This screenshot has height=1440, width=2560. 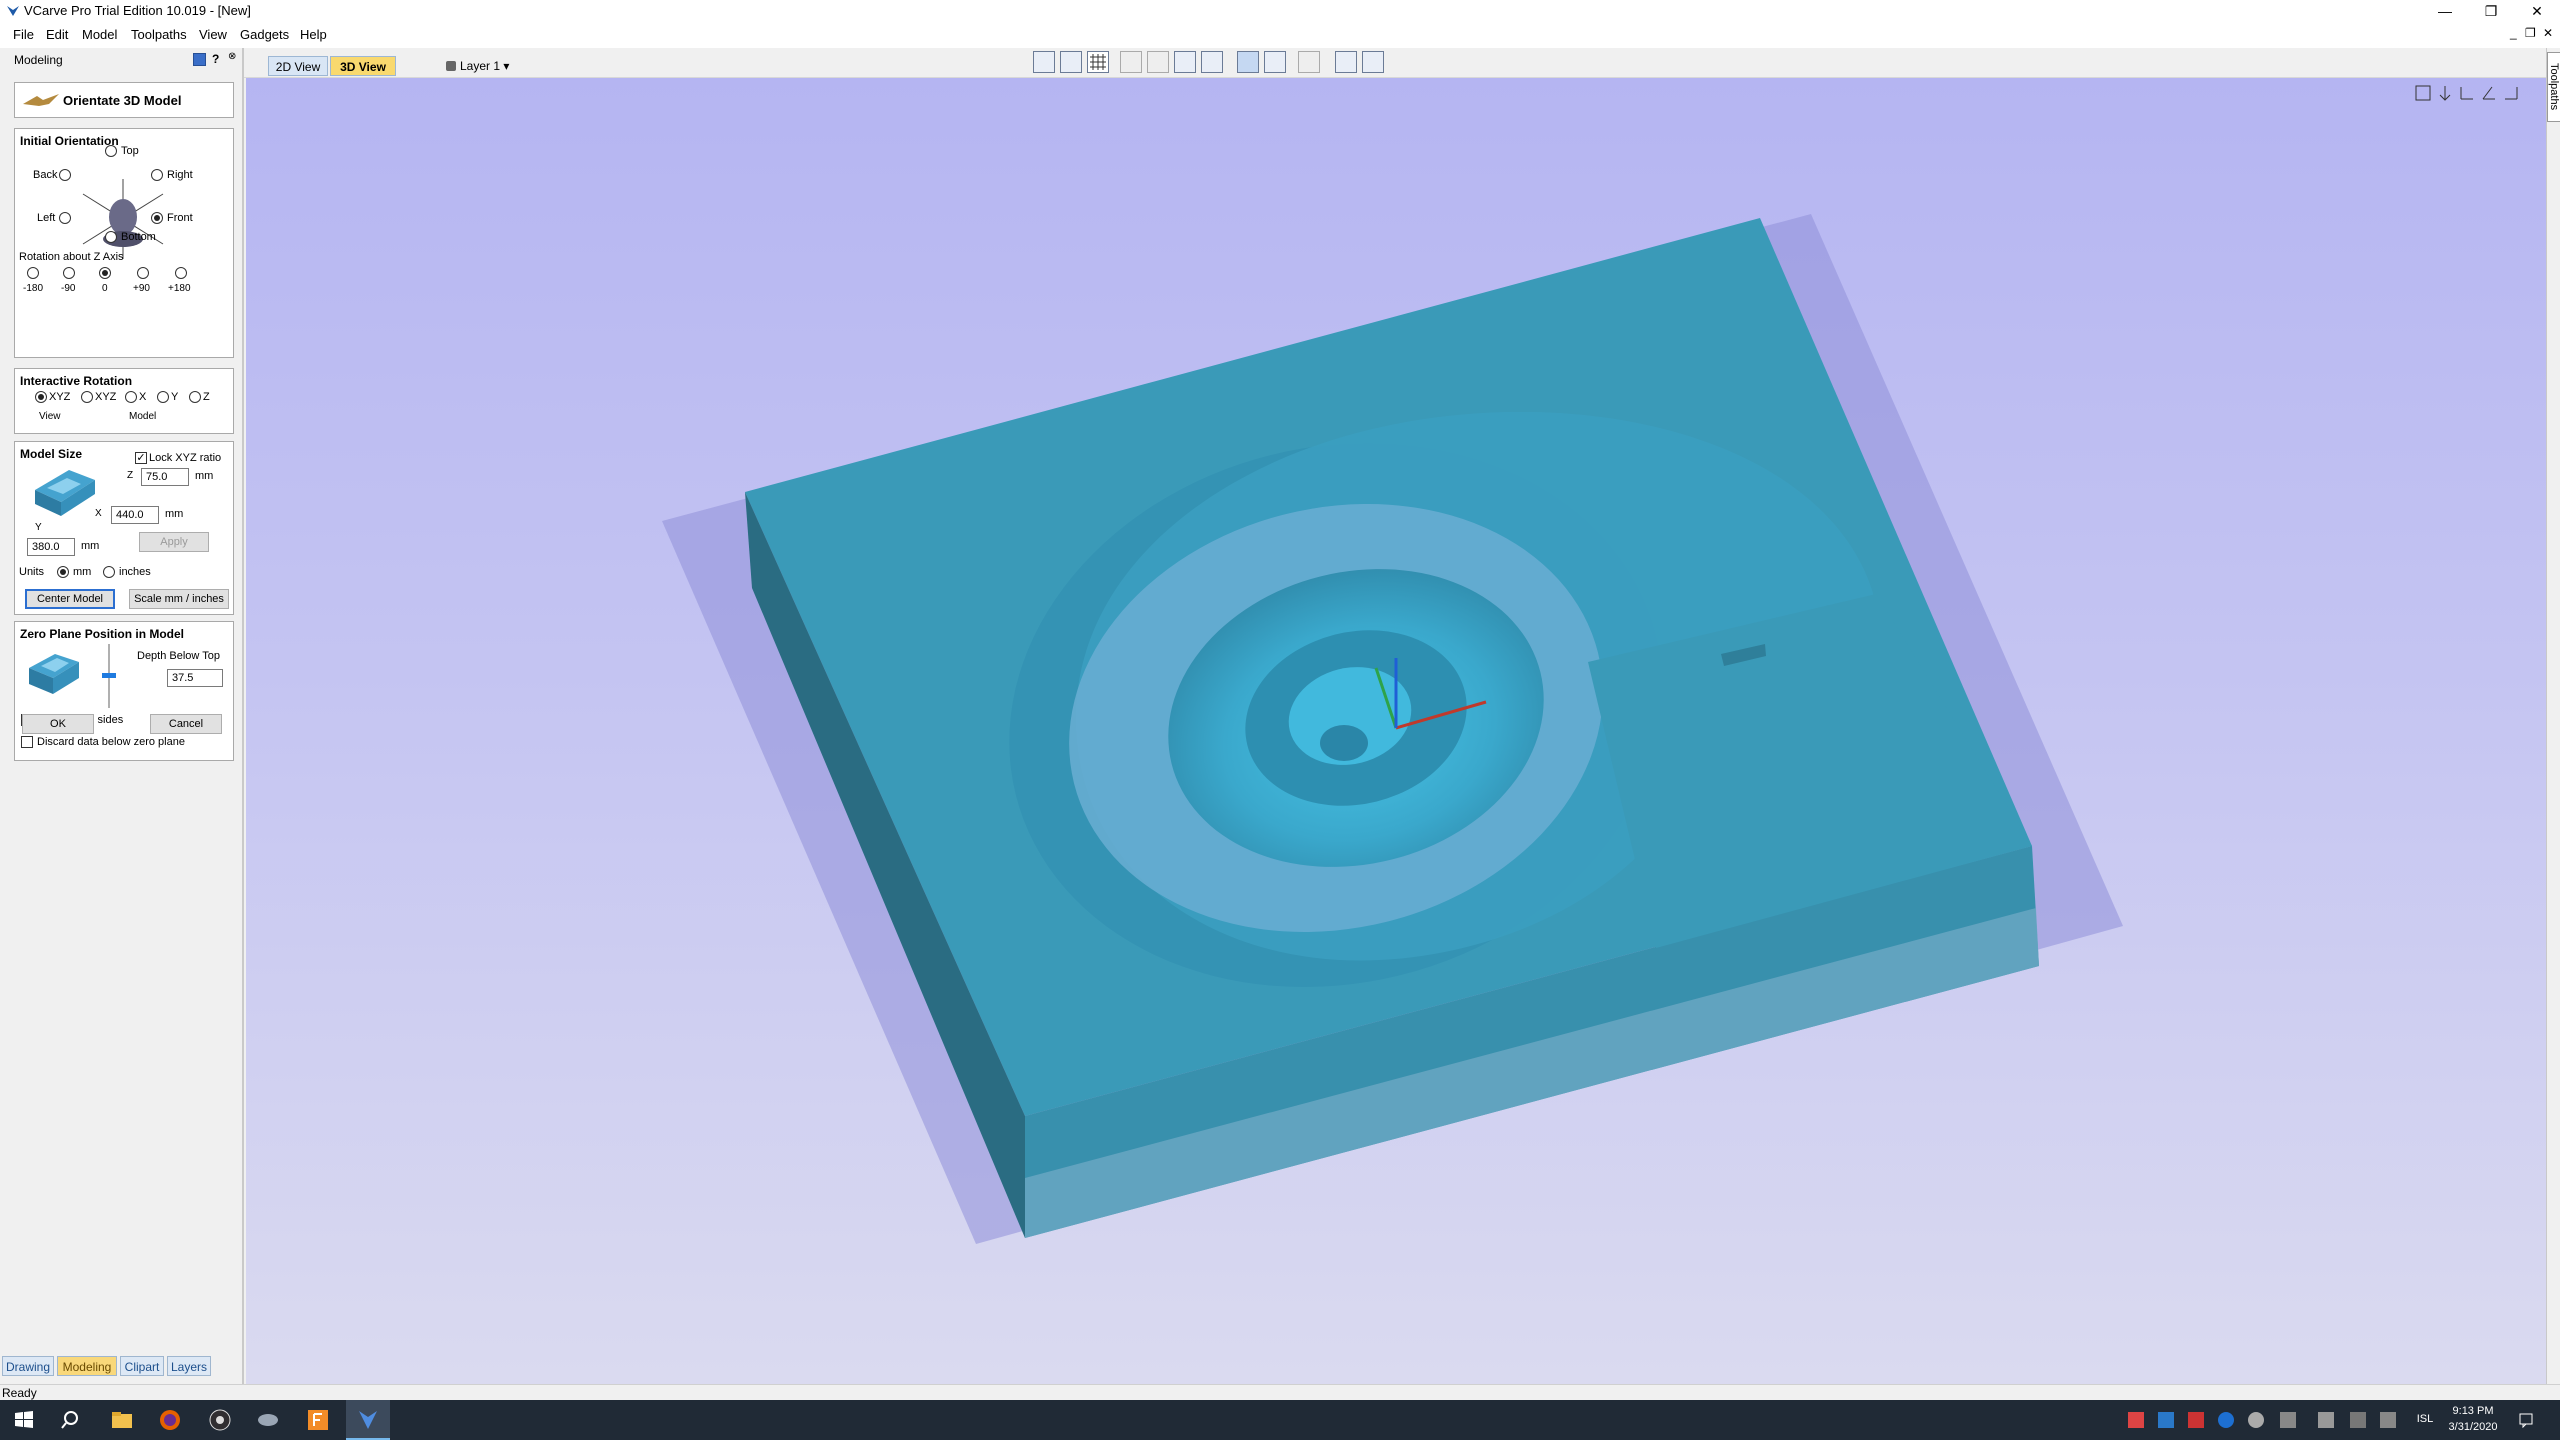 What do you see at coordinates (23, 34) in the screenshot?
I see `menu-file: File` at bounding box center [23, 34].